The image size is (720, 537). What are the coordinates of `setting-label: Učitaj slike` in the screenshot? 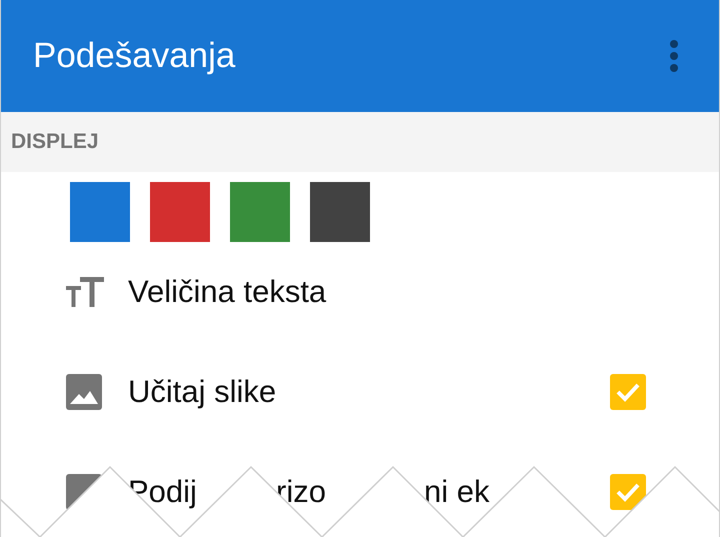 It's located at (202, 392).